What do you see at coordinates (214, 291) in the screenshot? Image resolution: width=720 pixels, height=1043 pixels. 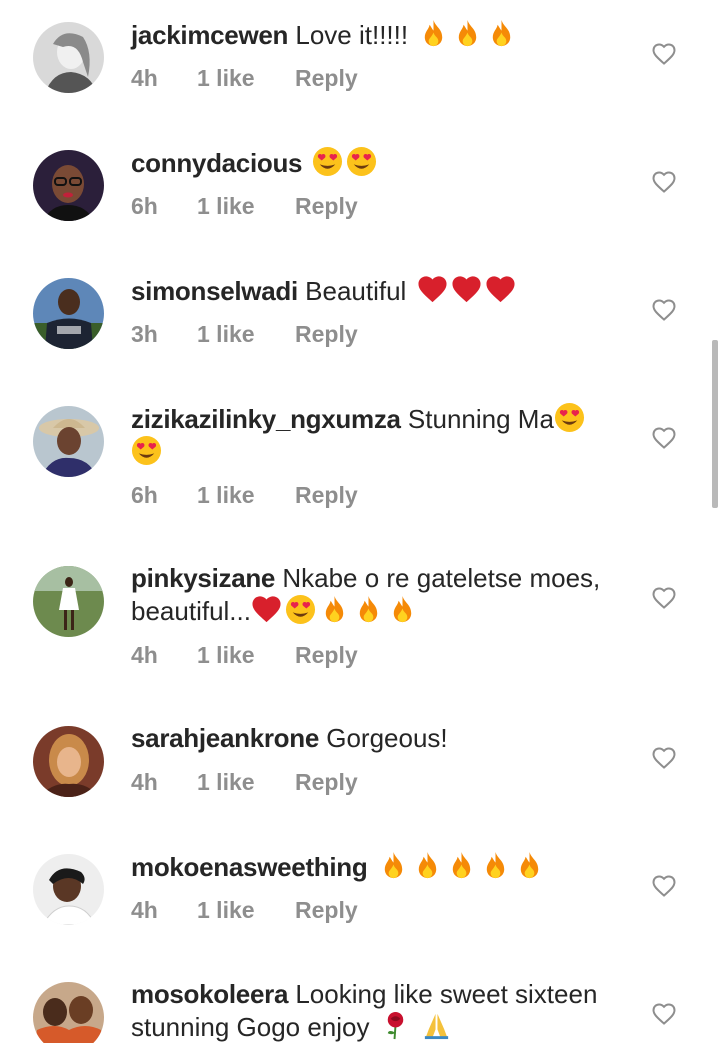 I see `comment-username: simonselwadi` at bounding box center [214, 291].